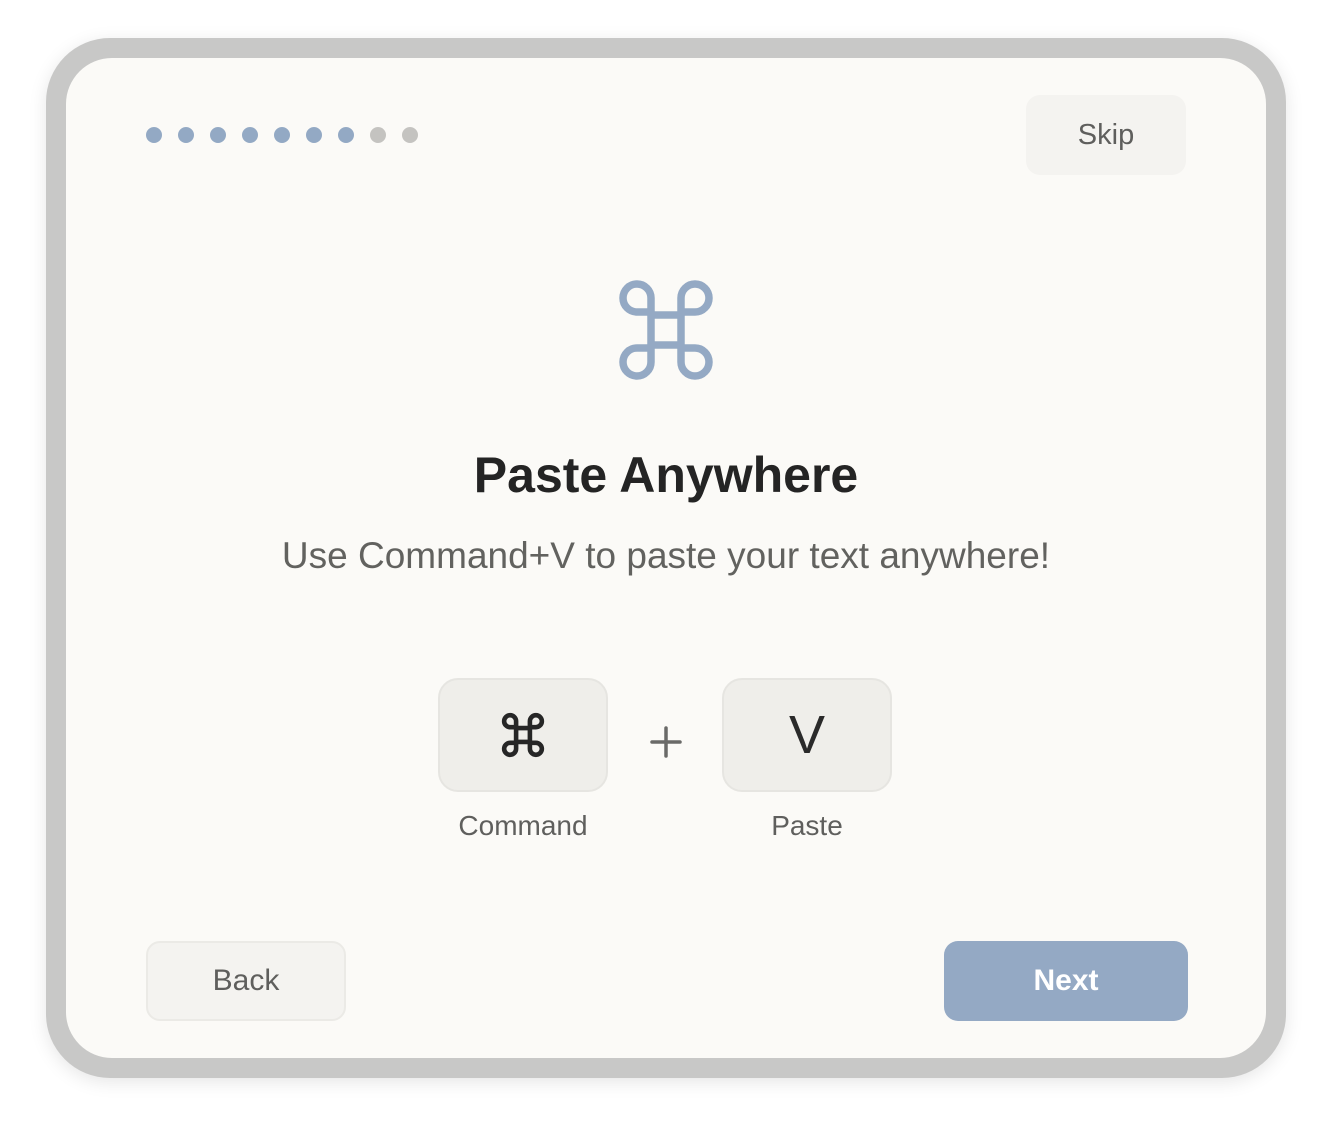 This screenshot has height=1132, width=1332. I want to click on command-key-label: Command, so click(523, 825).